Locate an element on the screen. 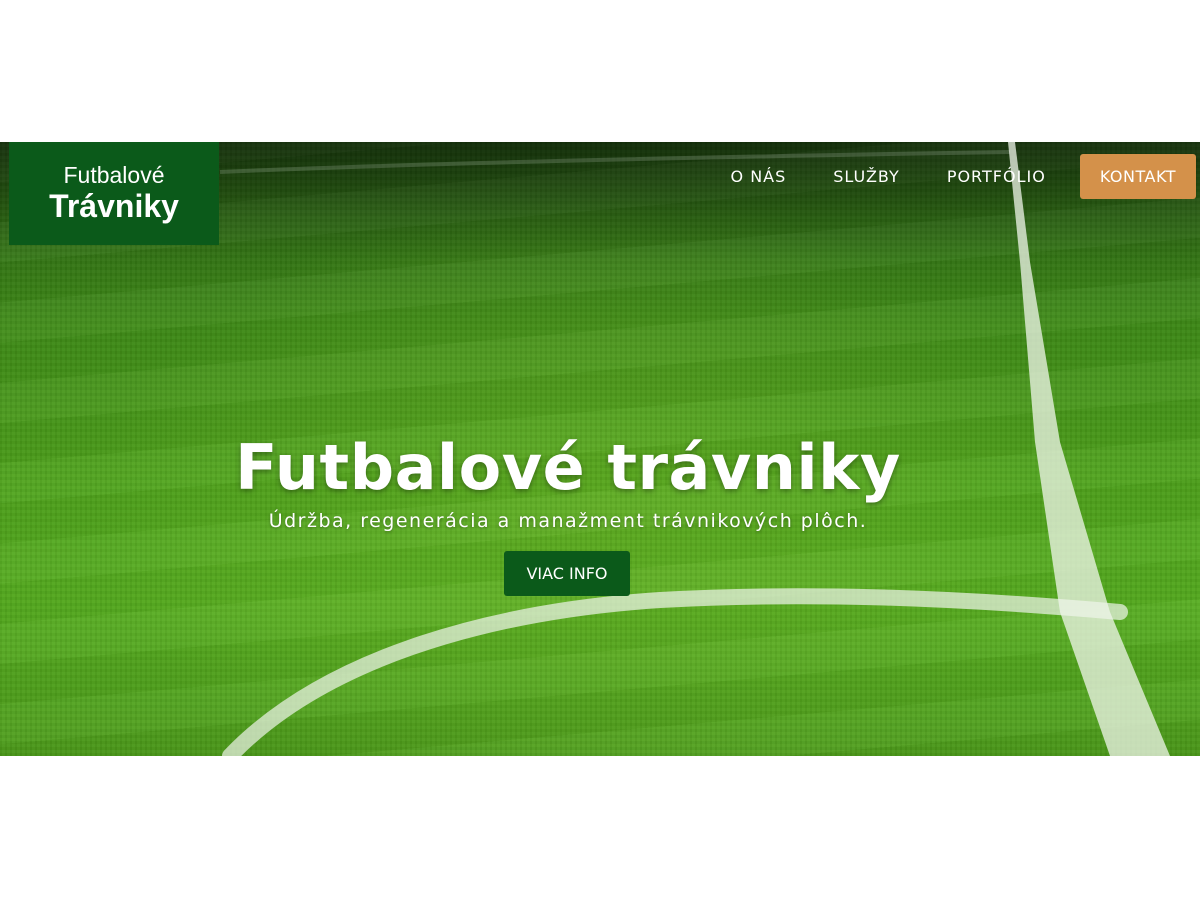  site-logo: Futbalové Trávniky is located at coordinates (114, 193).